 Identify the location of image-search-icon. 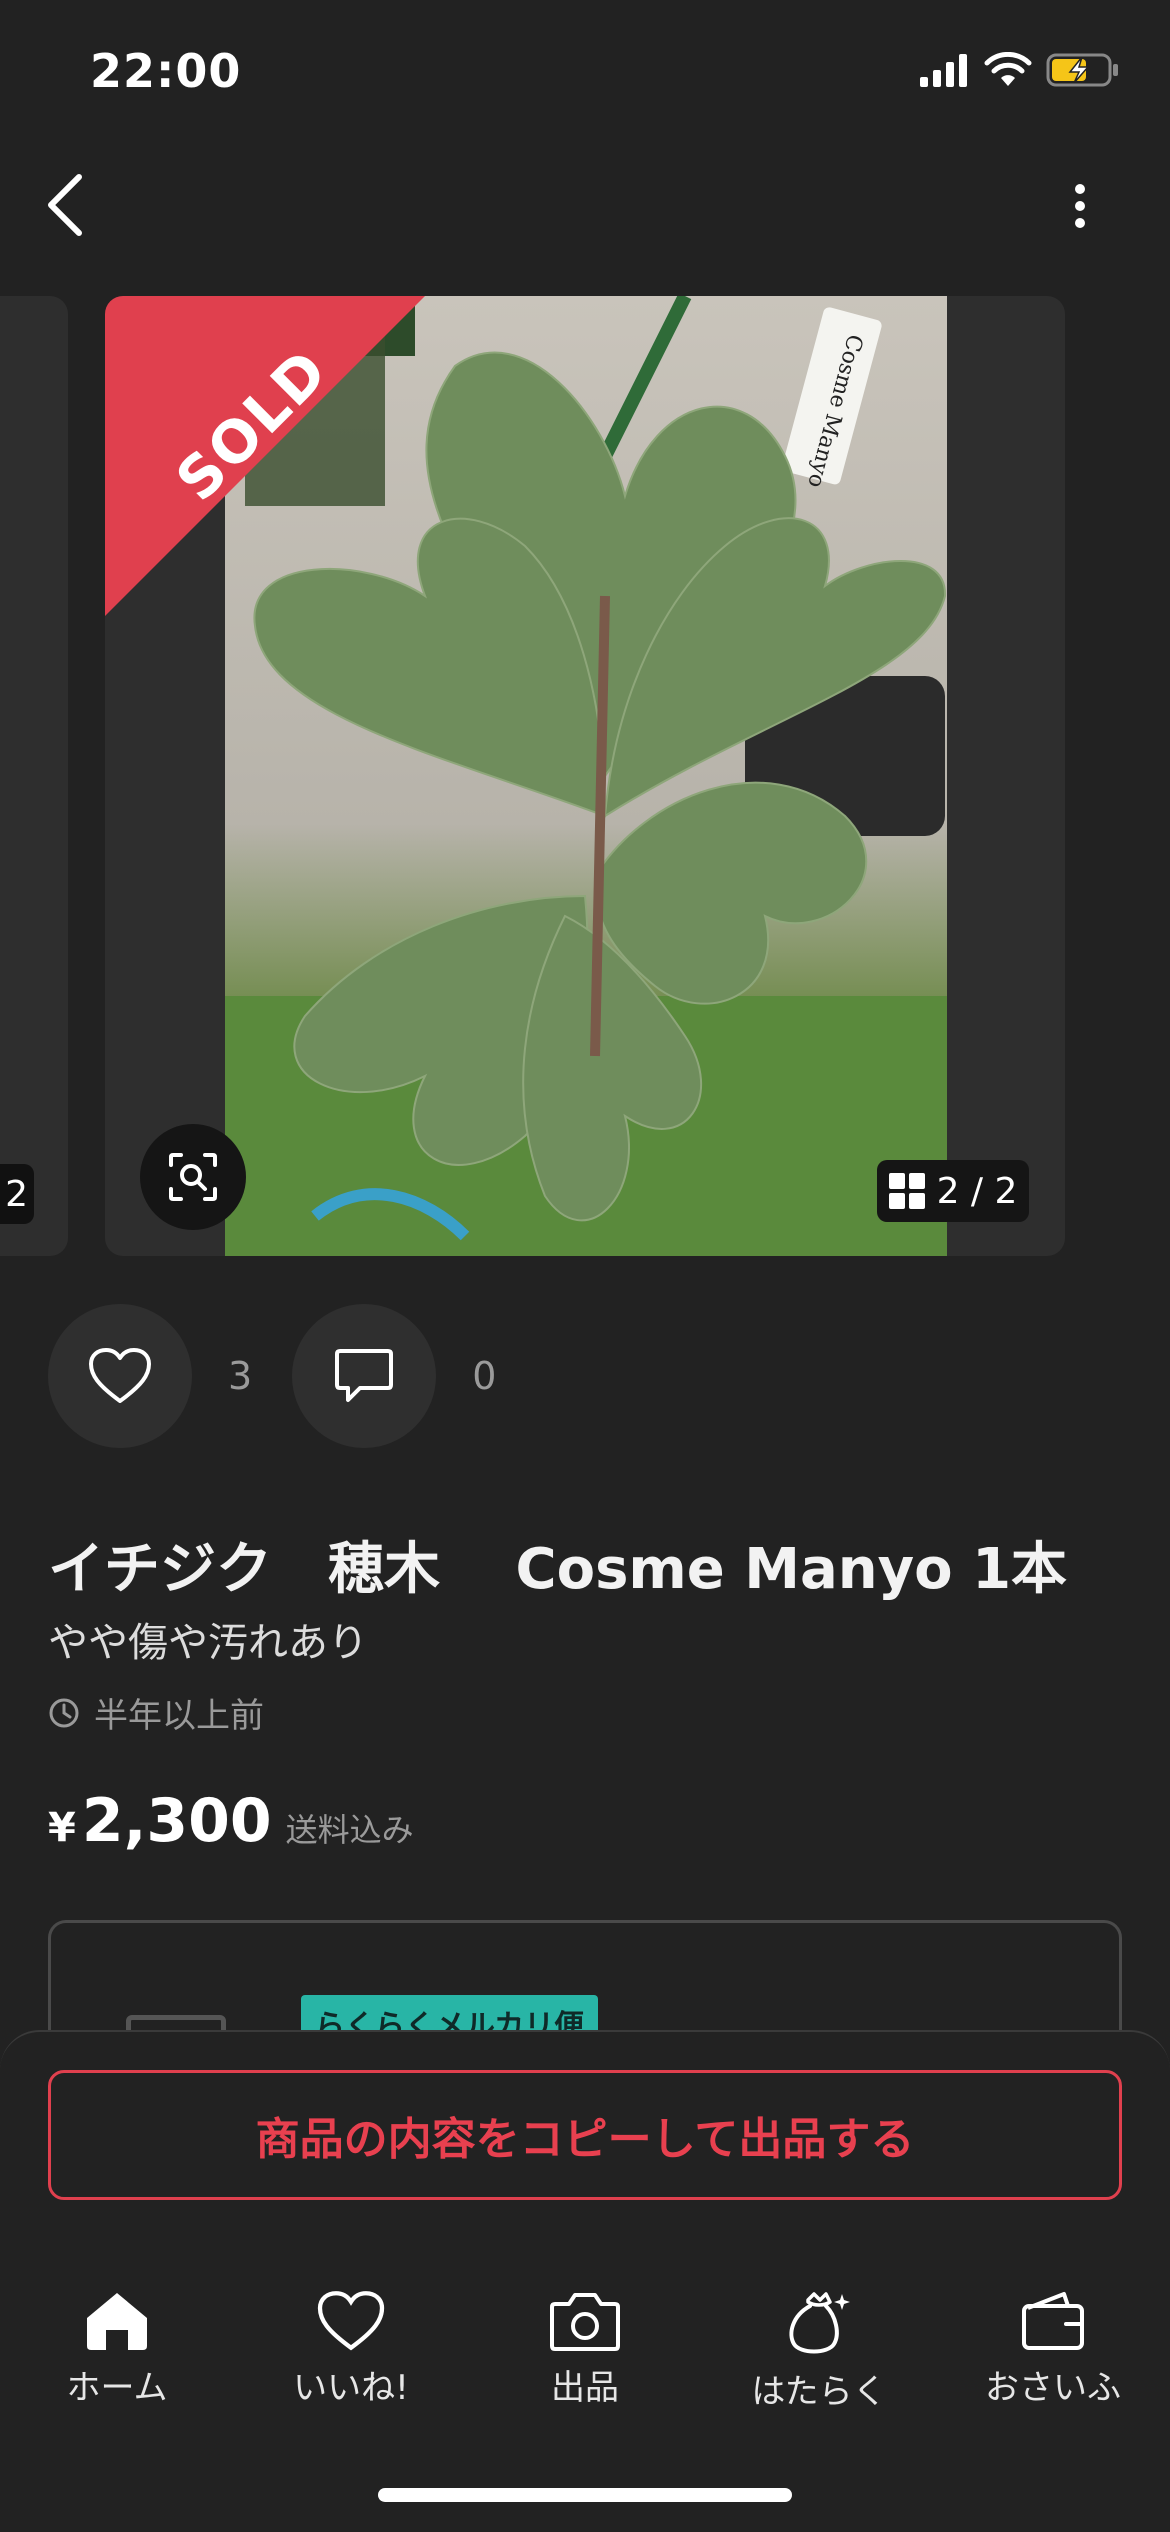
(193, 1177).